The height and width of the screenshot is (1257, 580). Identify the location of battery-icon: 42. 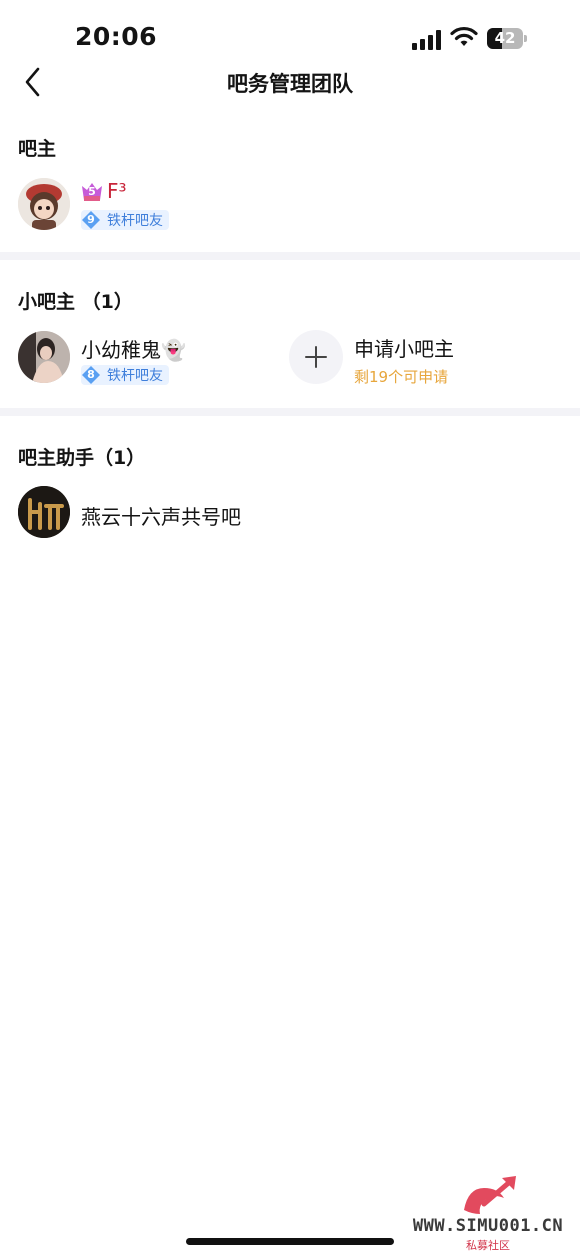
(507, 38).